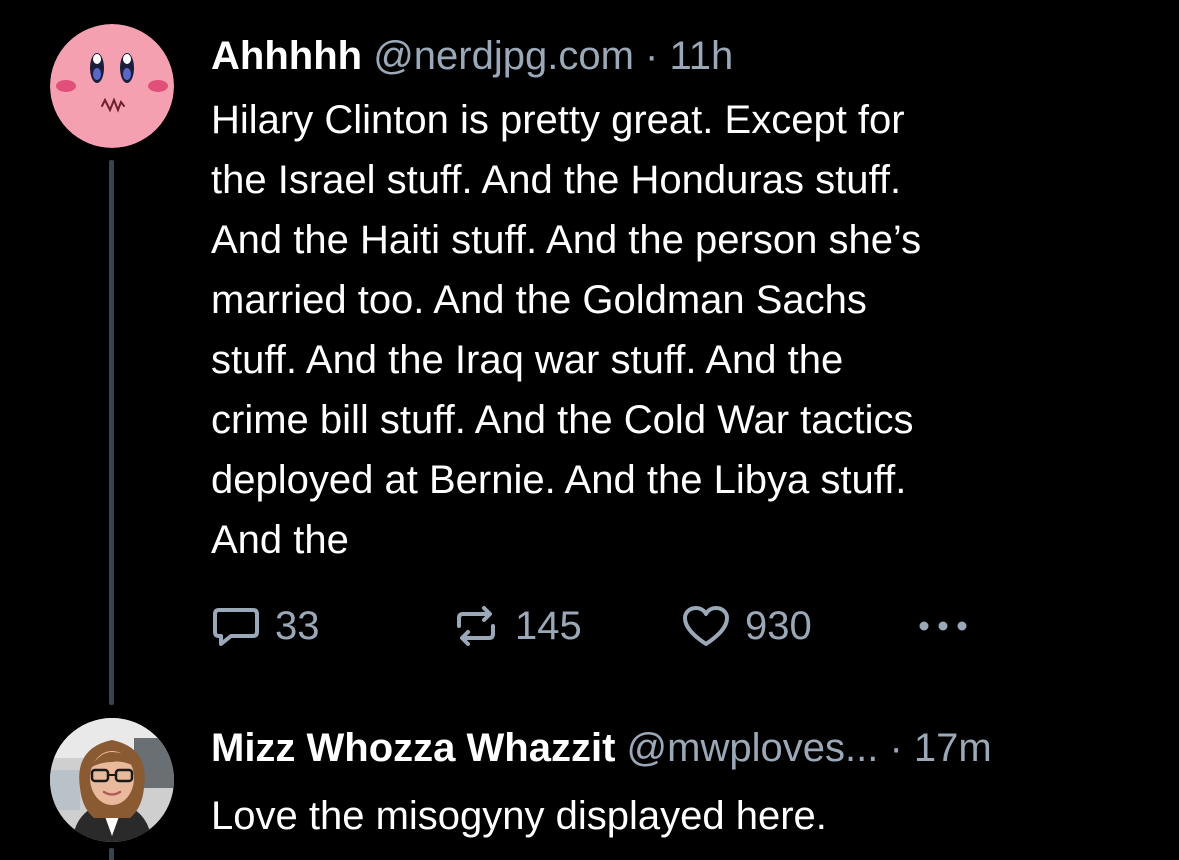 The width and height of the screenshot is (1179, 860). What do you see at coordinates (286, 56) in the screenshot?
I see `display-name: Ahhhhh` at bounding box center [286, 56].